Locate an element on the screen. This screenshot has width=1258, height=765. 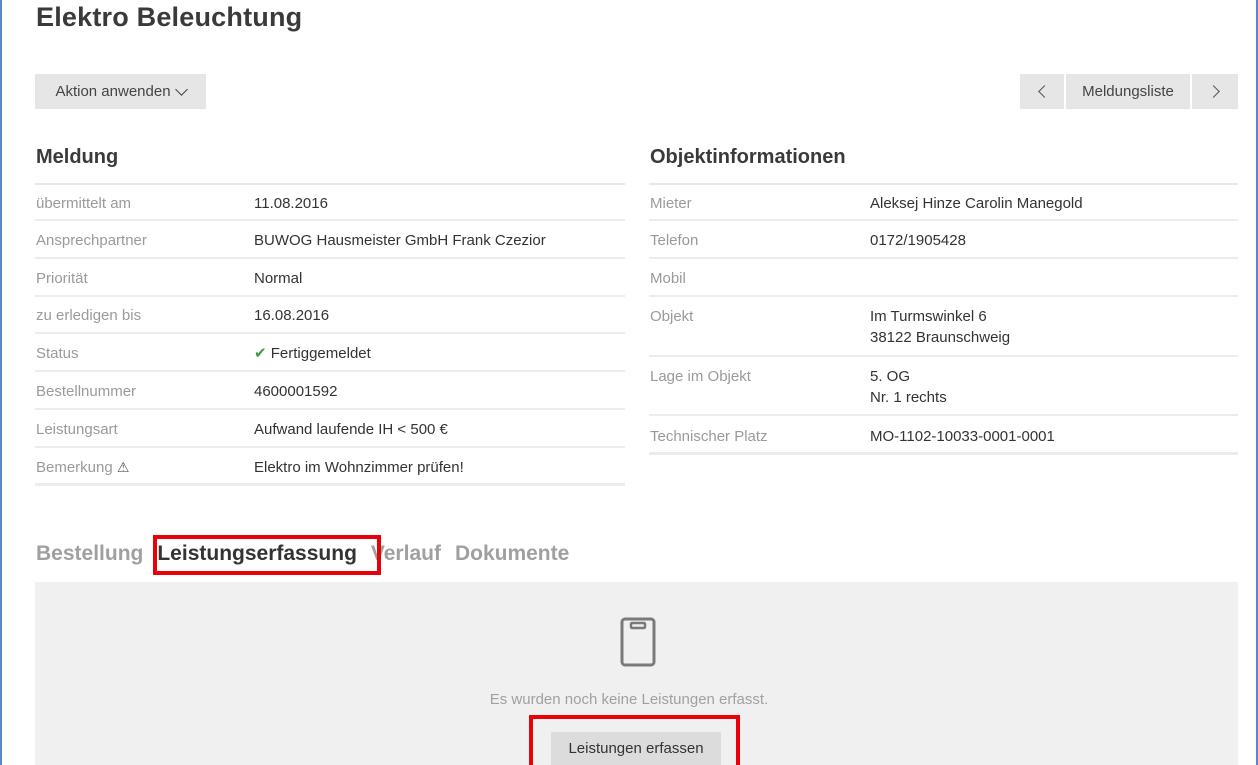
clipboard-icon is located at coordinates (638, 642).